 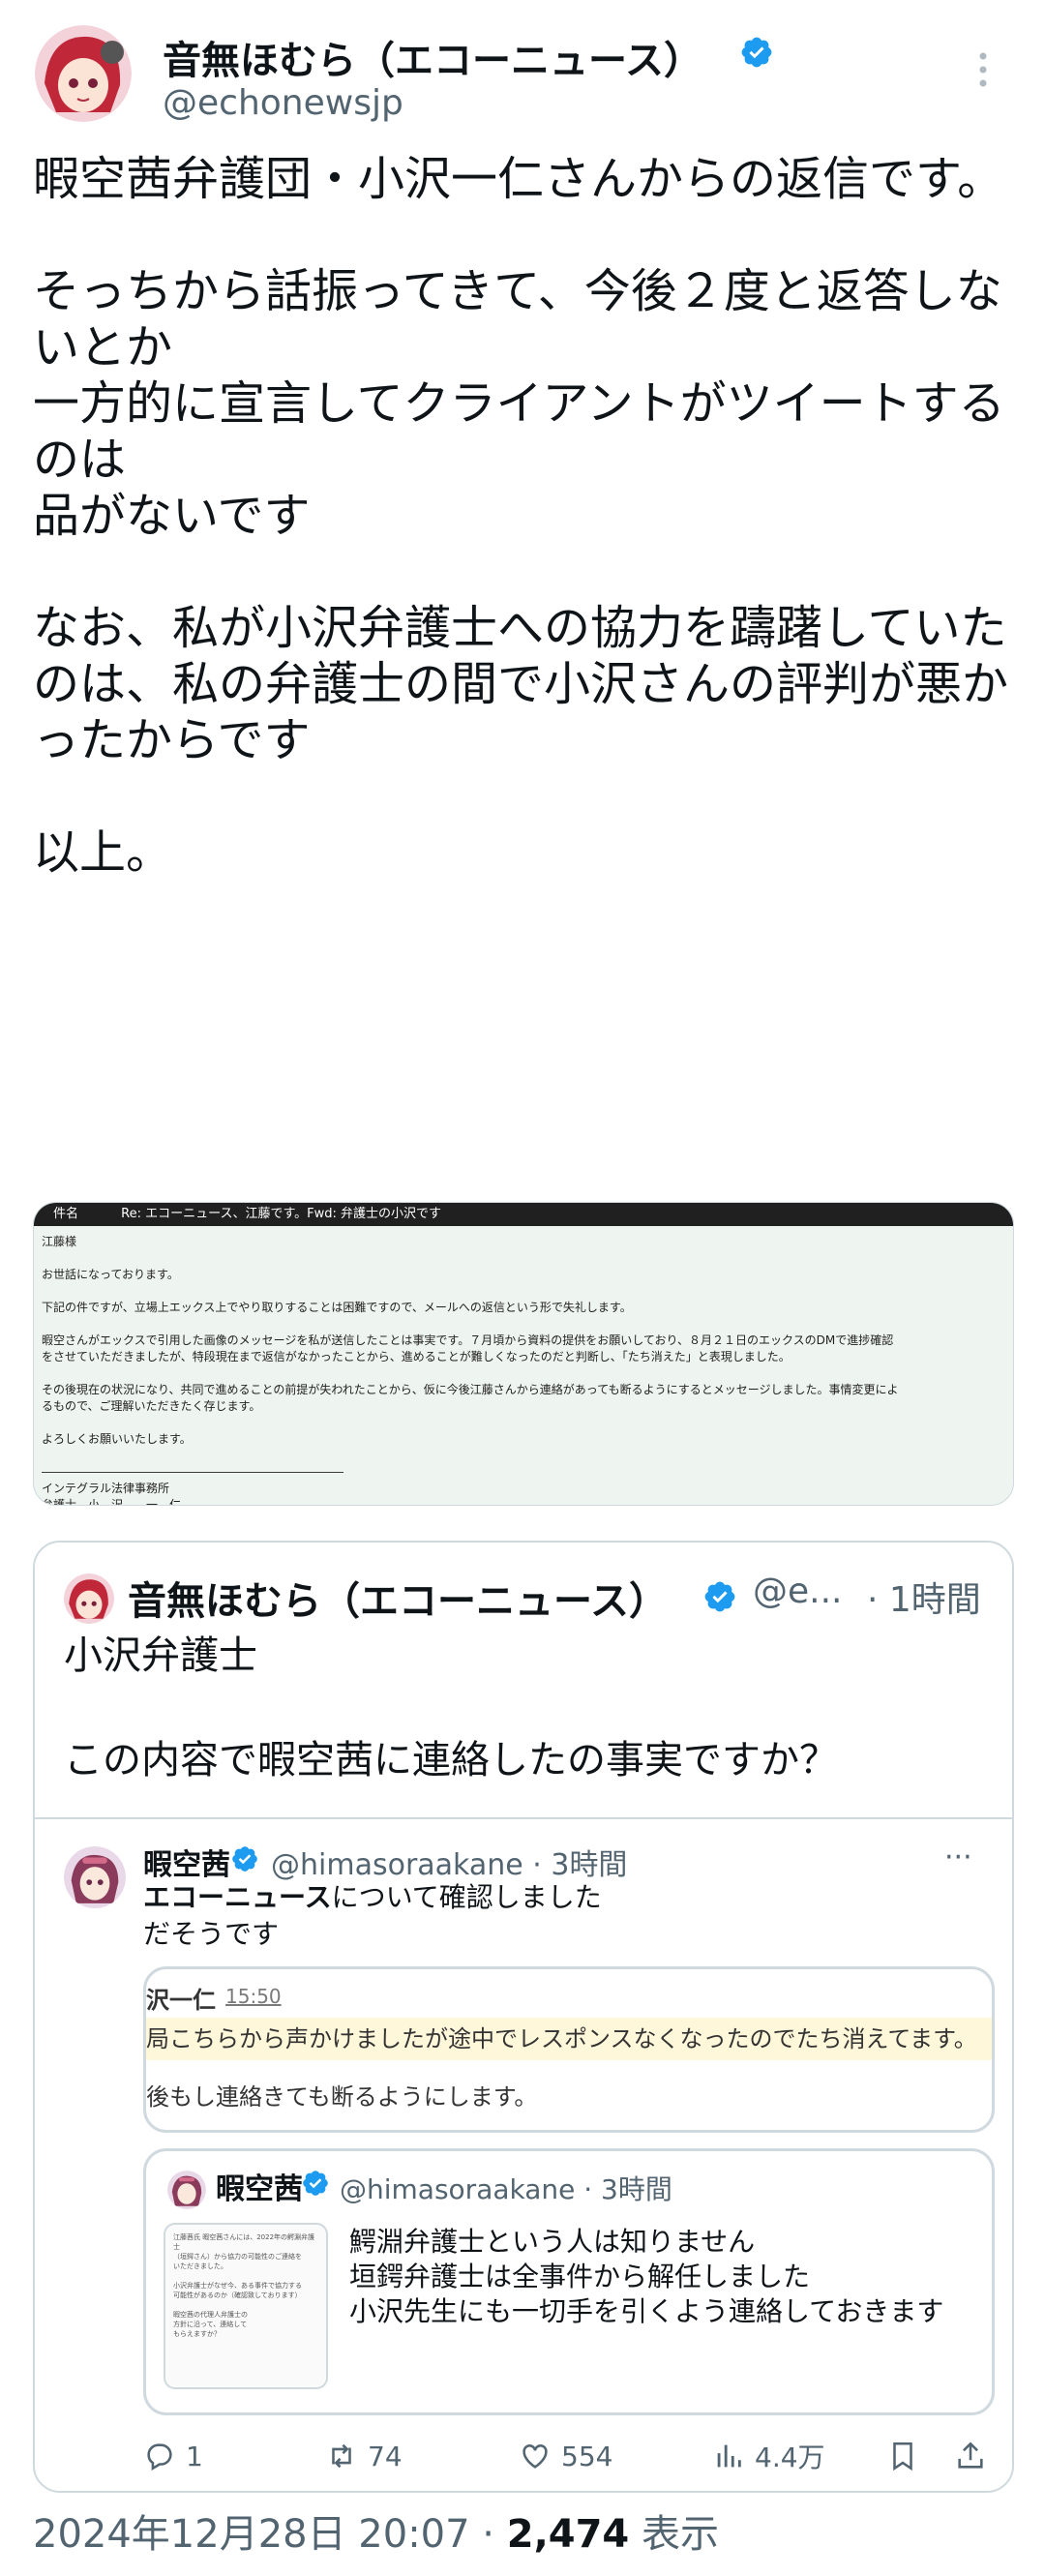 I want to click on chat-message-line2: 後もし連絡きても断るようにします。, so click(x=342, y=2097).